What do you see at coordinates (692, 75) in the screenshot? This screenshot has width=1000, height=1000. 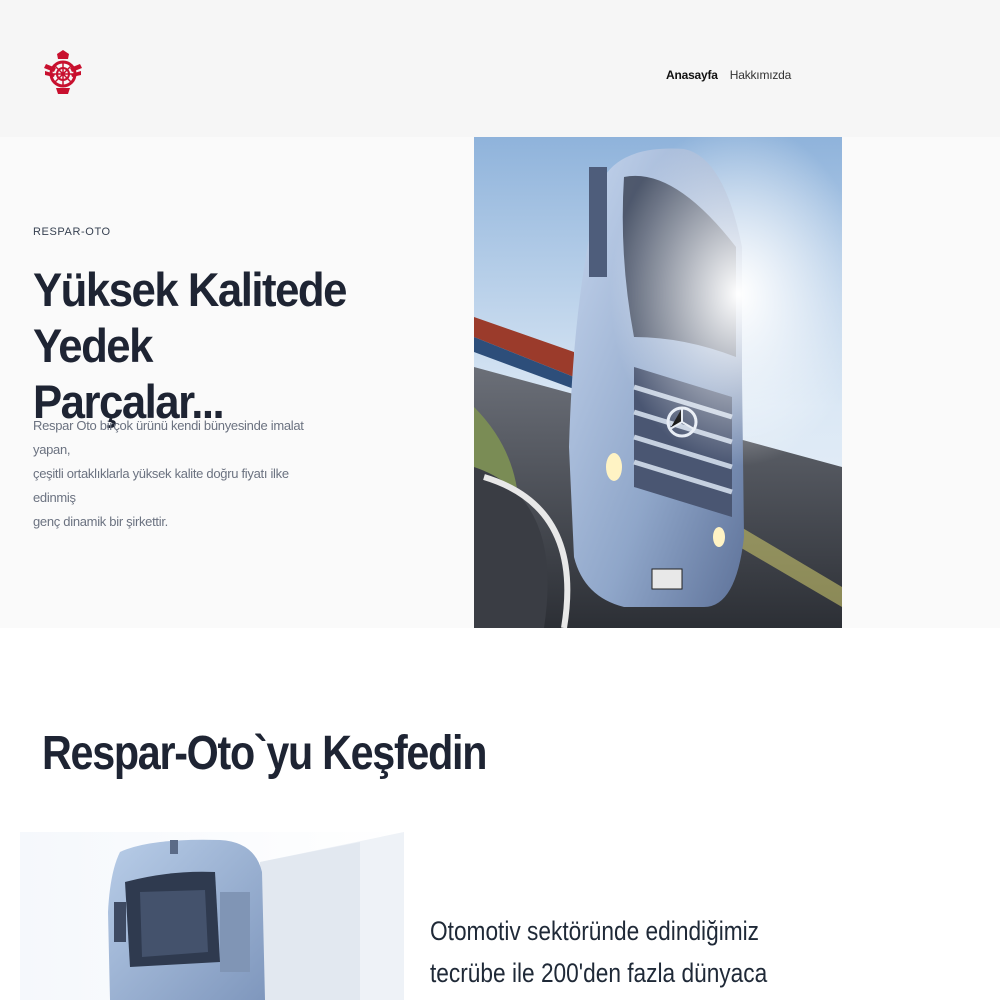 I see `nav-link-anasayfa: Anasayfa` at bounding box center [692, 75].